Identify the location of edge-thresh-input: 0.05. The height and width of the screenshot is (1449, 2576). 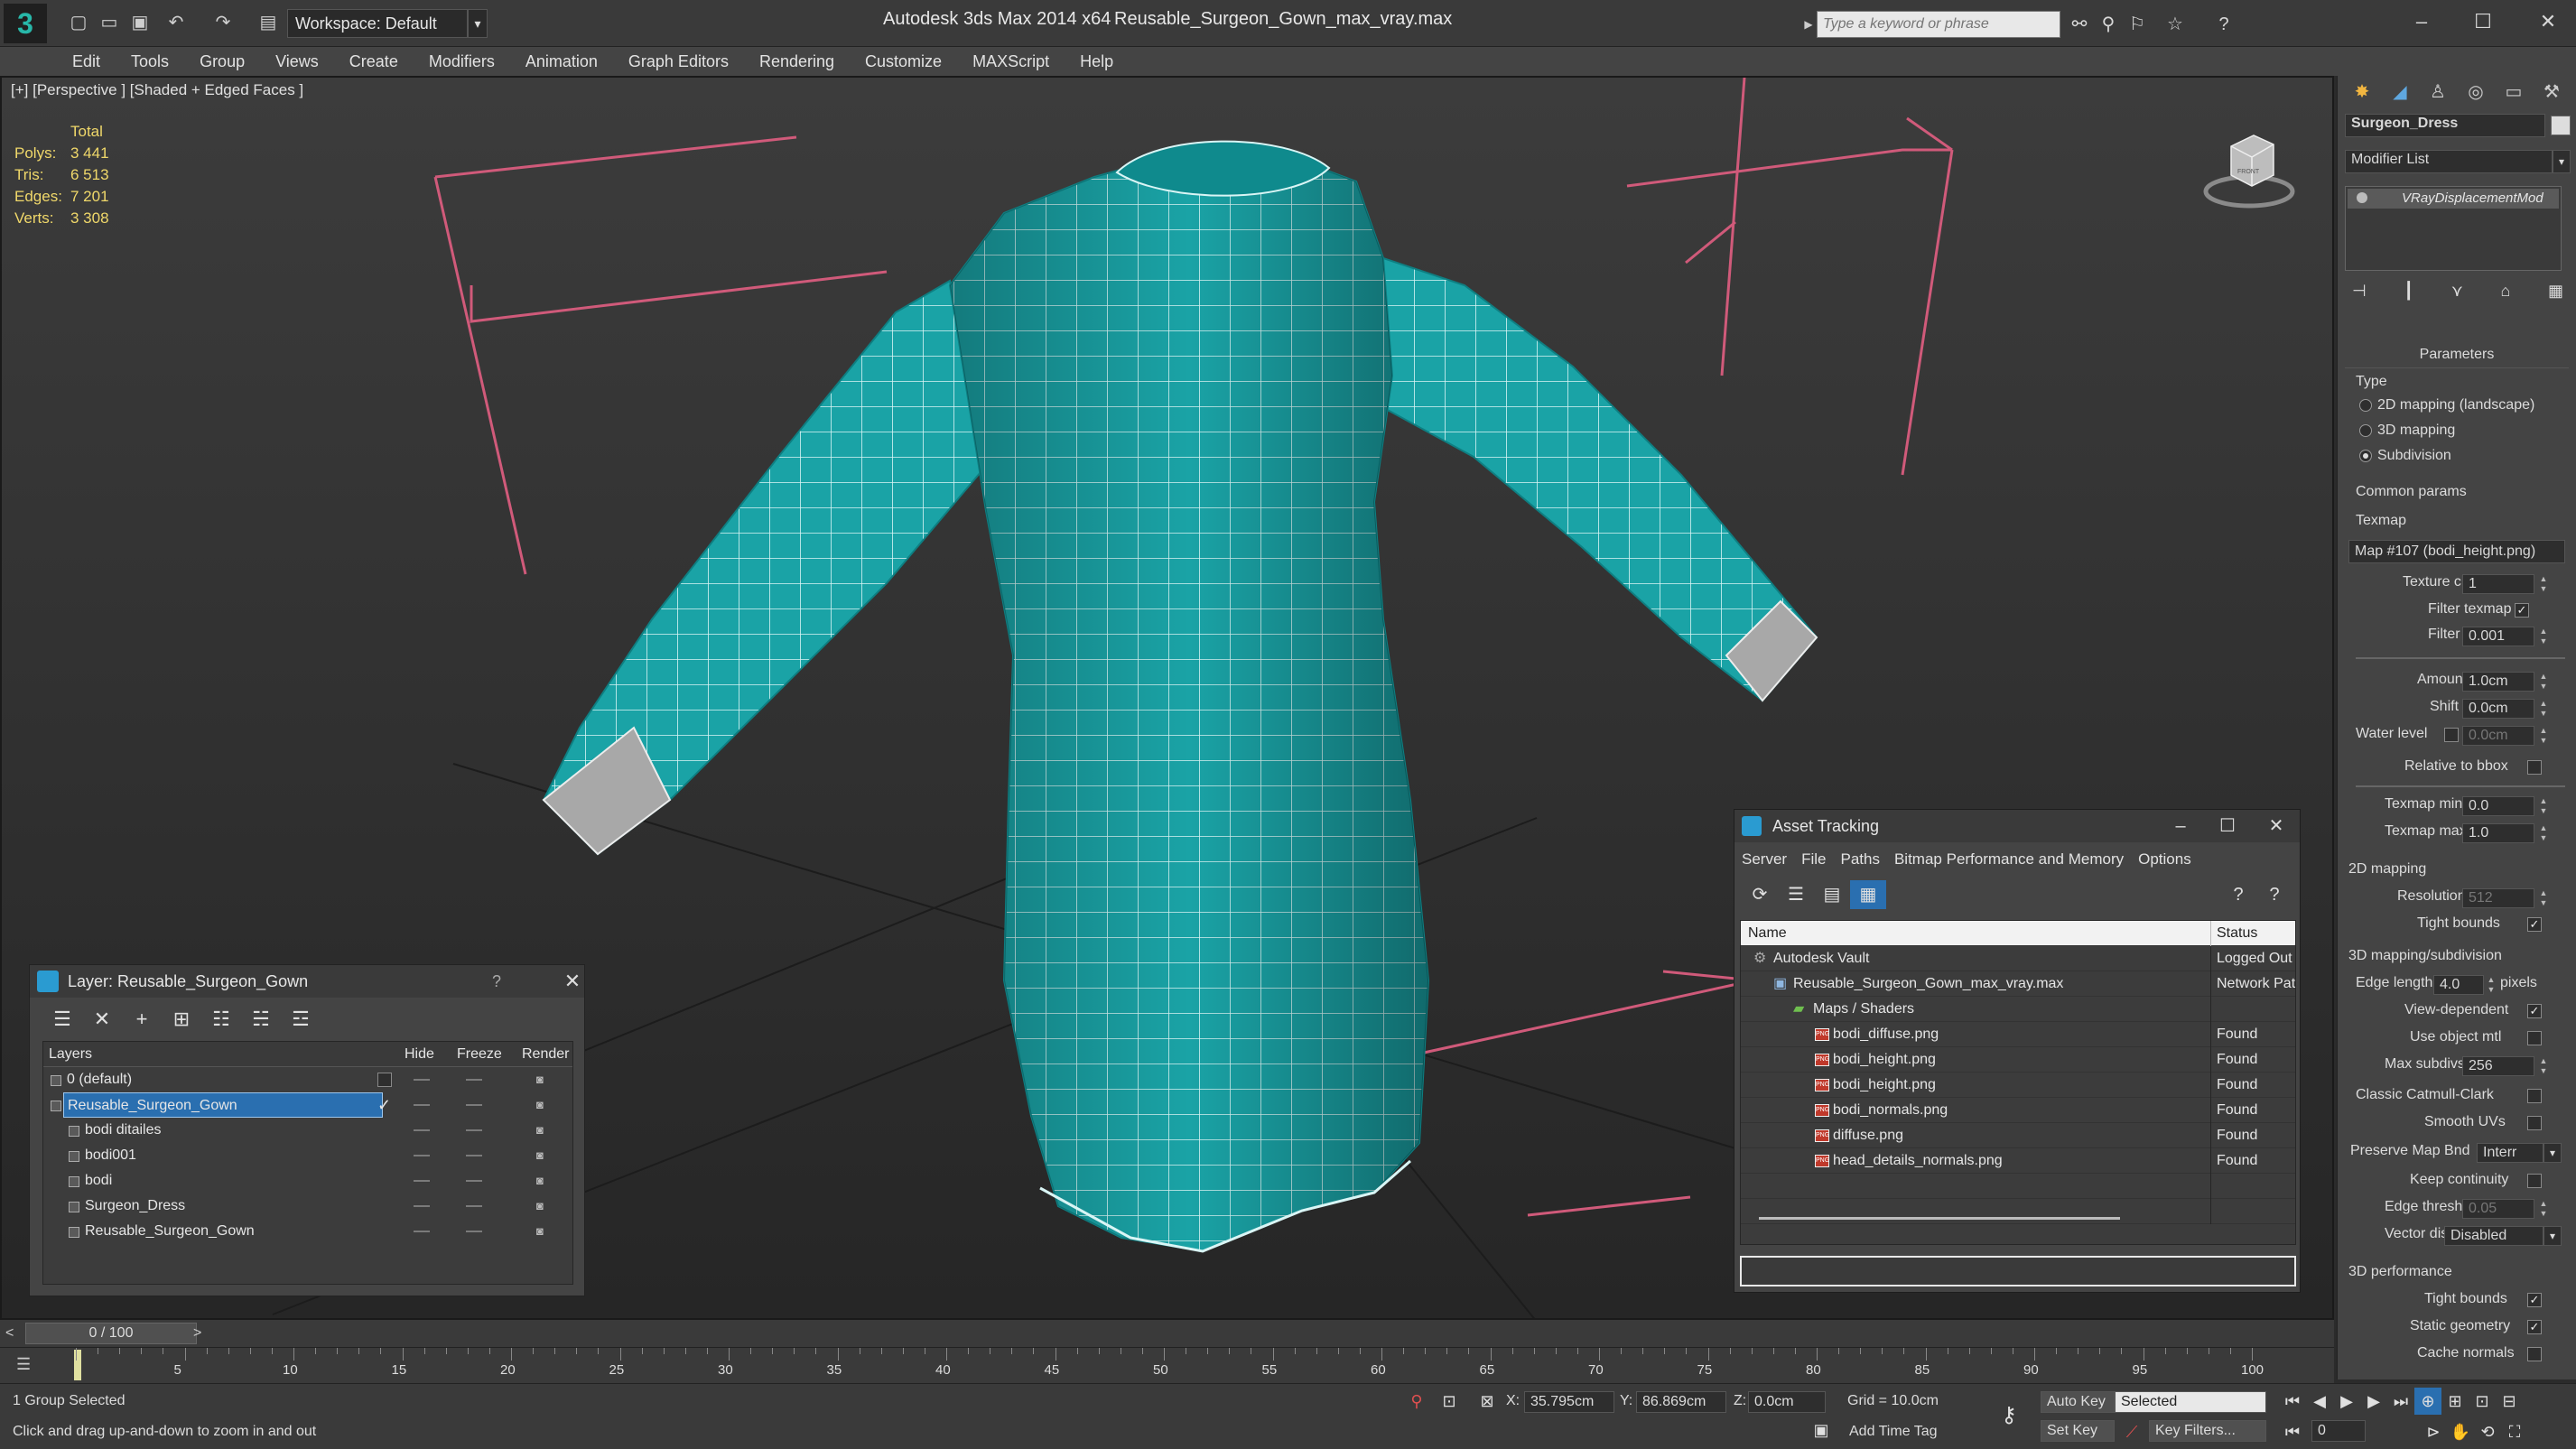
(2498, 1209).